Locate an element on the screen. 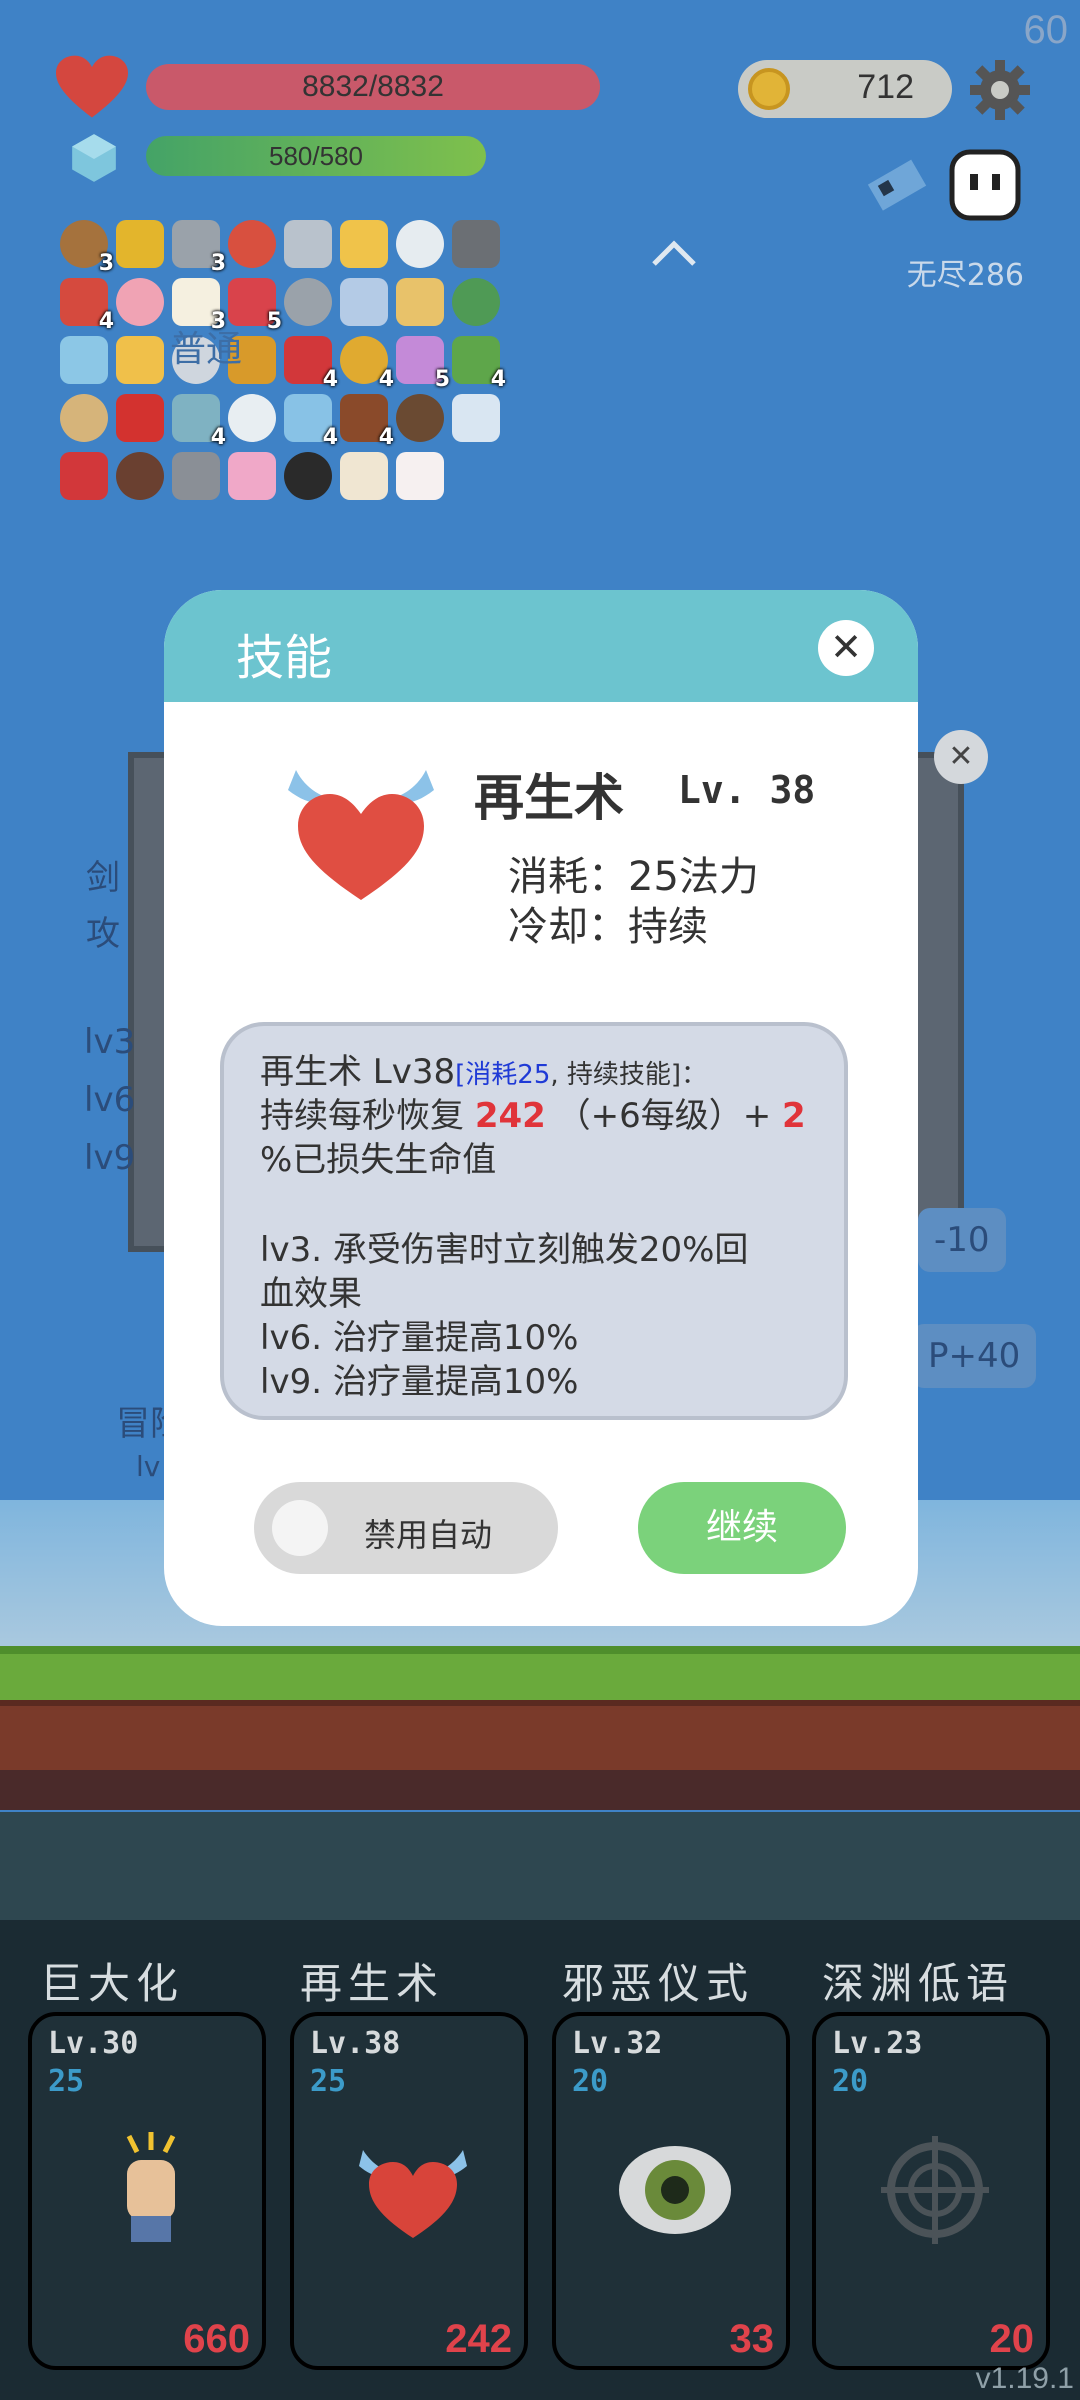 This screenshot has width=1080, height=2400. dialog-header: 技能 ✕ is located at coordinates (541, 646).